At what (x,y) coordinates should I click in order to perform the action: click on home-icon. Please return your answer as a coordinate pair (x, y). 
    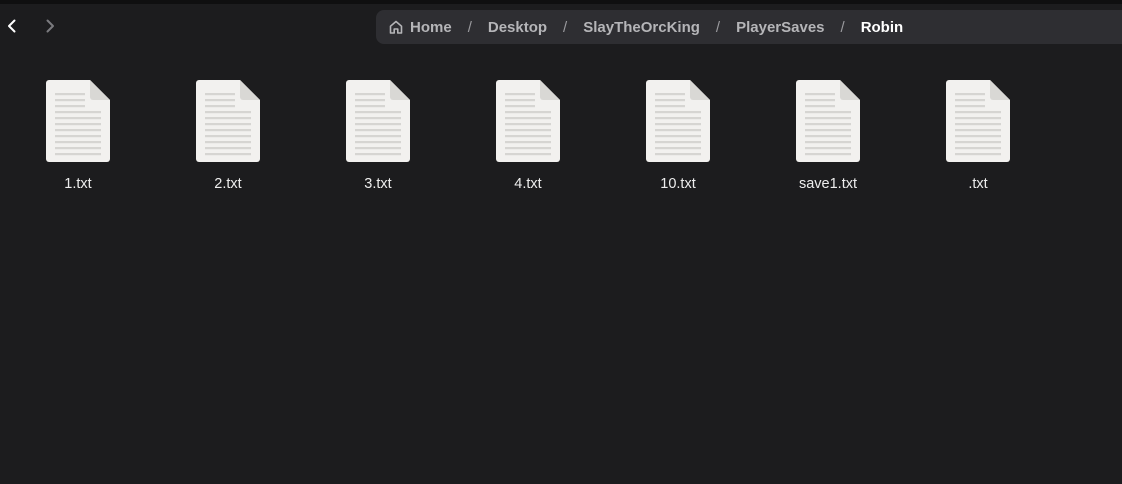
    Looking at the image, I should click on (396, 27).